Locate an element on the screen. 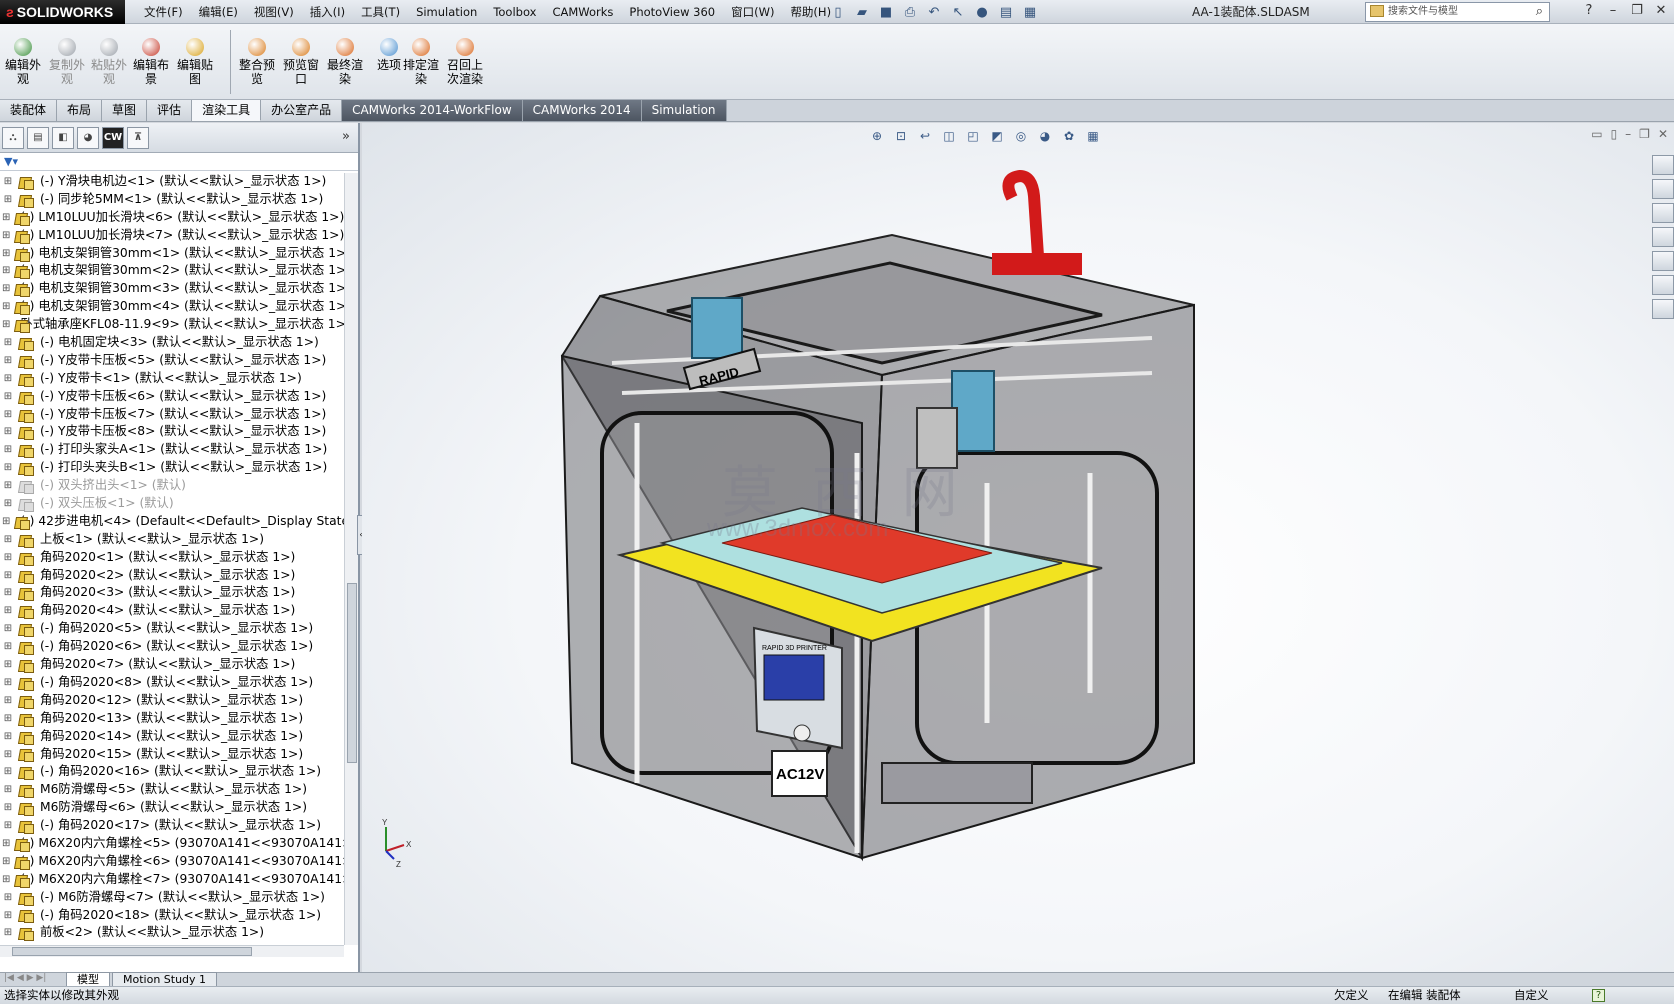 The image size is (1674, 1004). command-tab: 渲染工具 is located at coordinates (227, 110).